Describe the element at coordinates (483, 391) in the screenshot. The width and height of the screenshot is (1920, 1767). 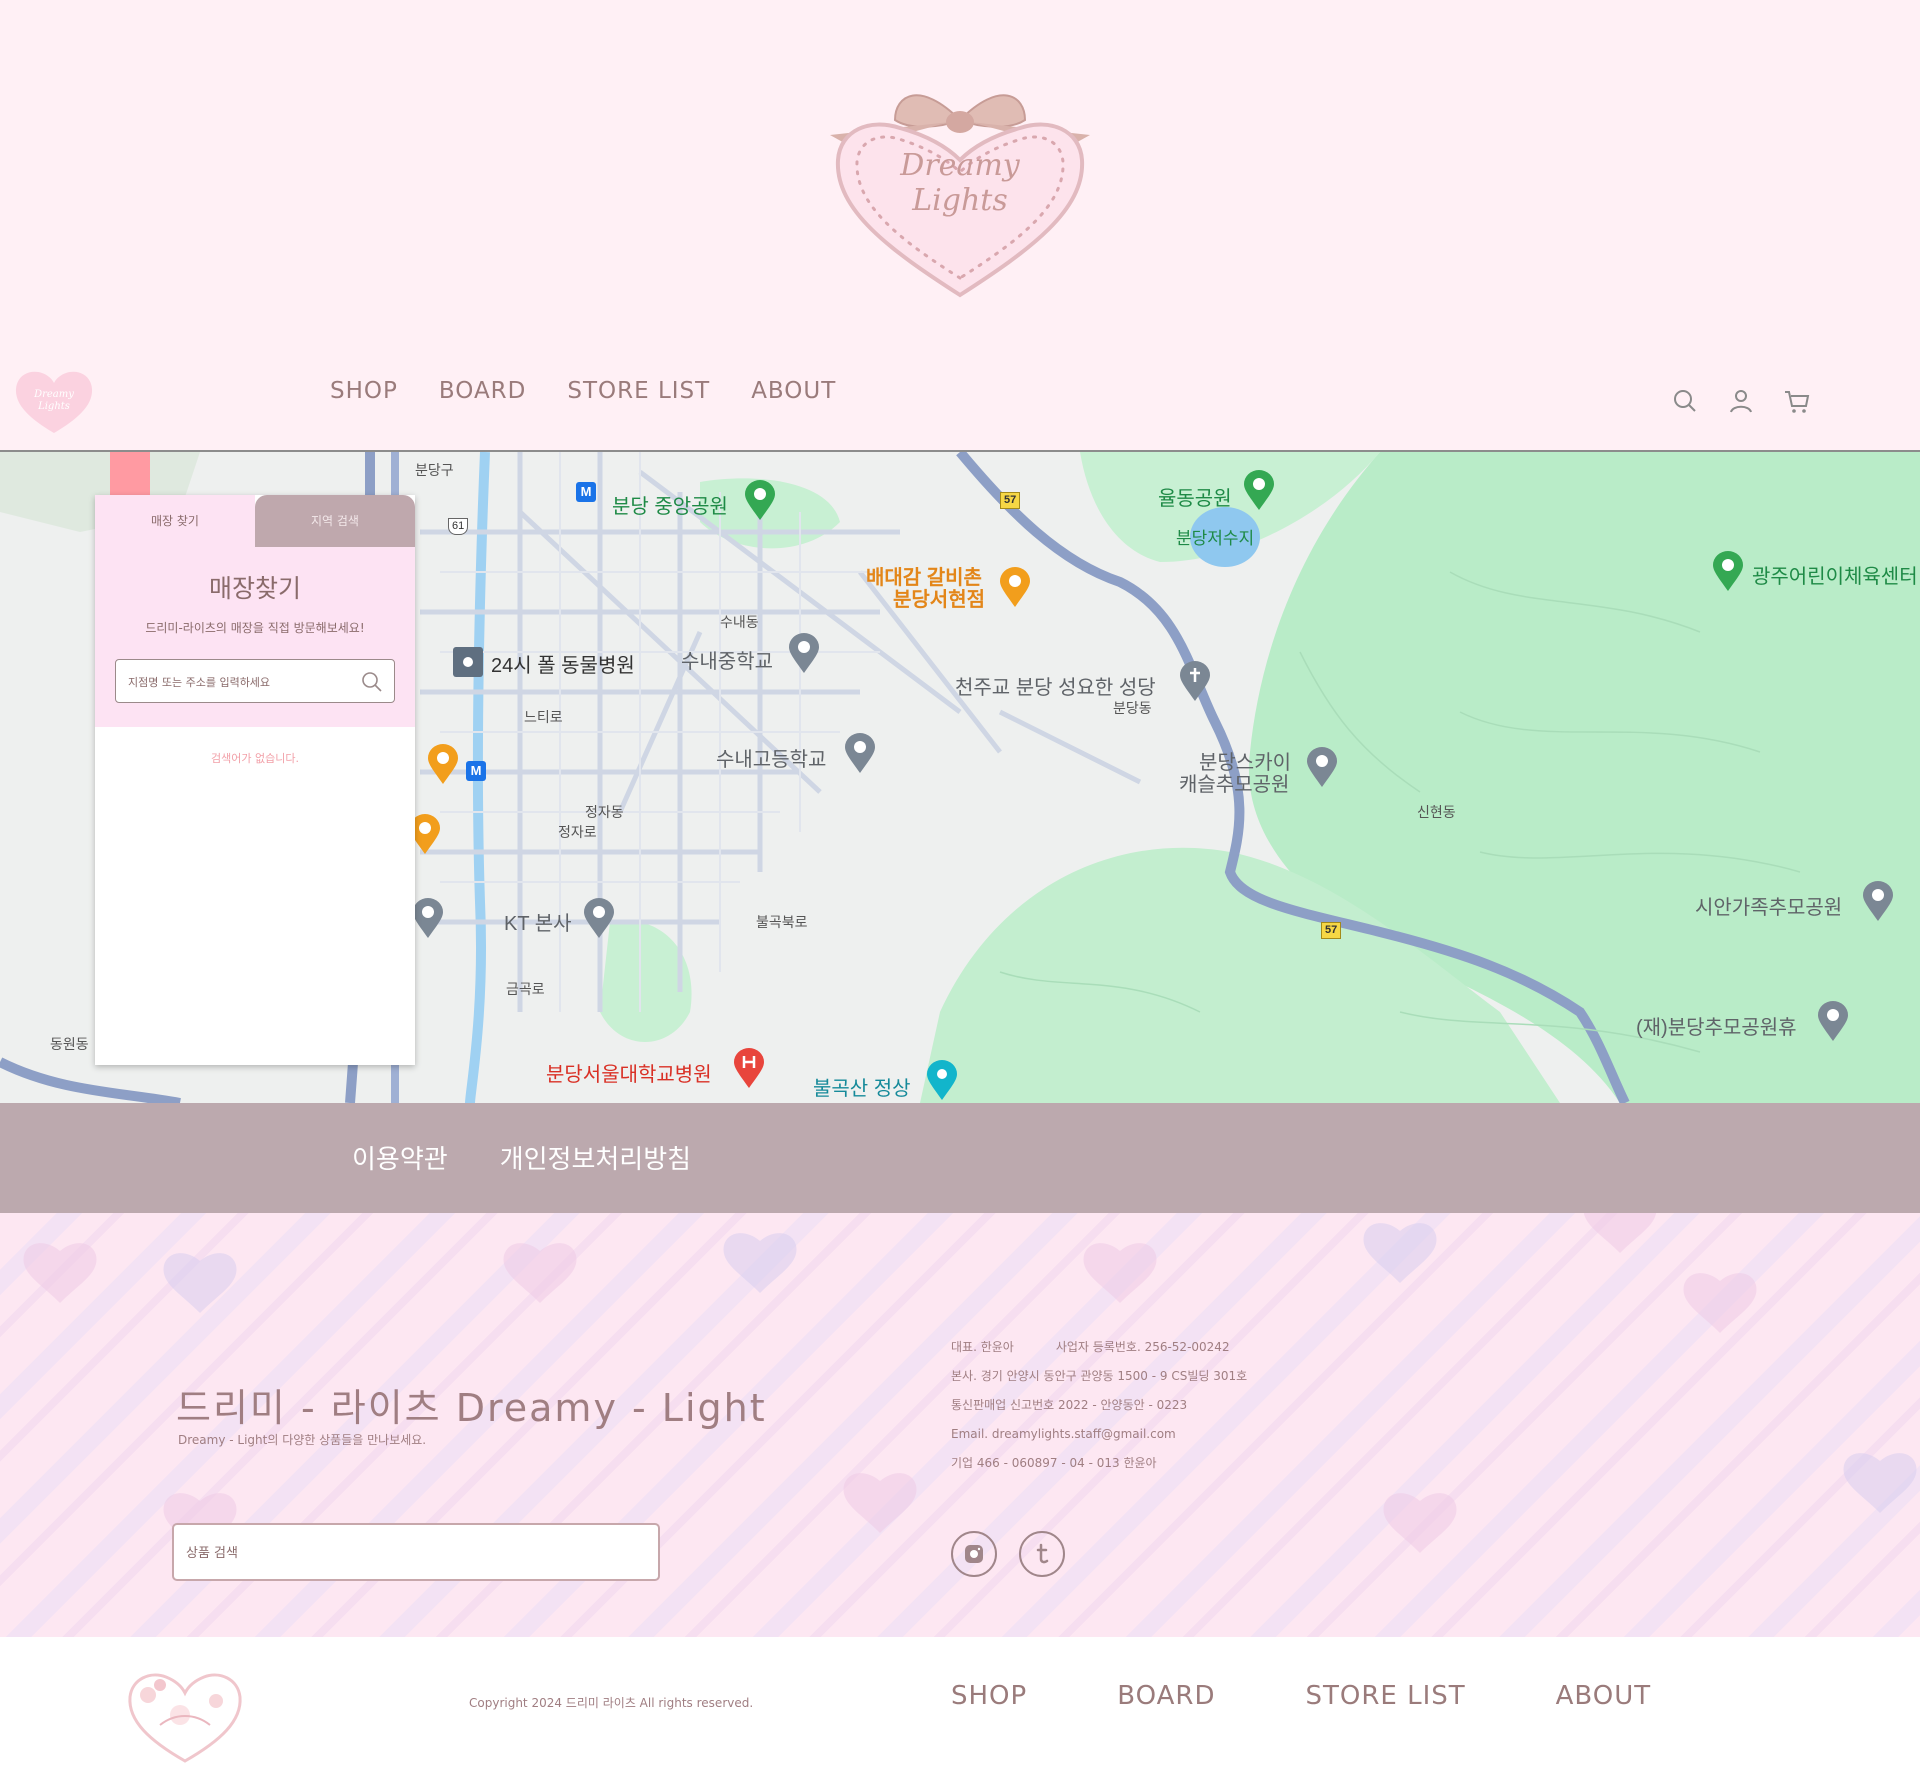
I see `nav-board: BOARD` at that location.